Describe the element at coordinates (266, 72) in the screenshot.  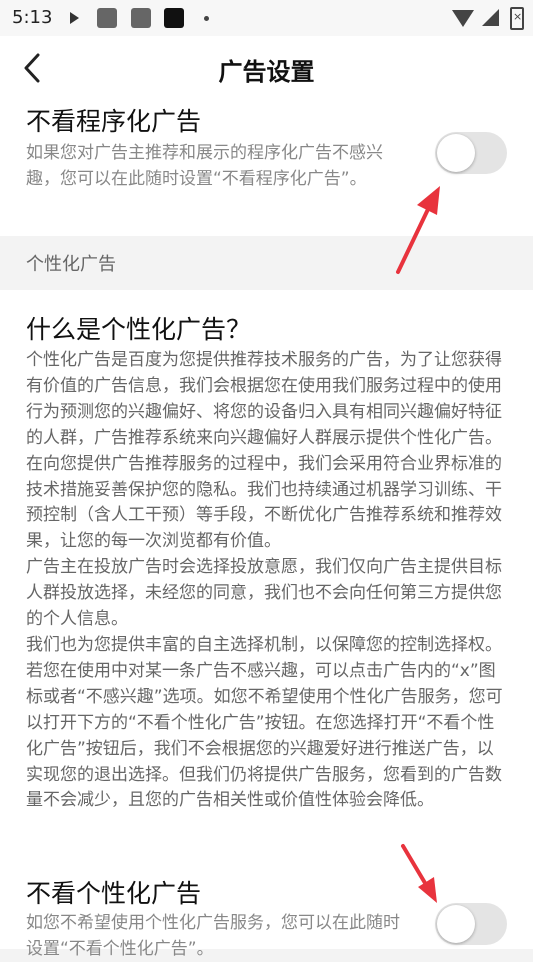
I see `page-title: 广告设置` at that location.